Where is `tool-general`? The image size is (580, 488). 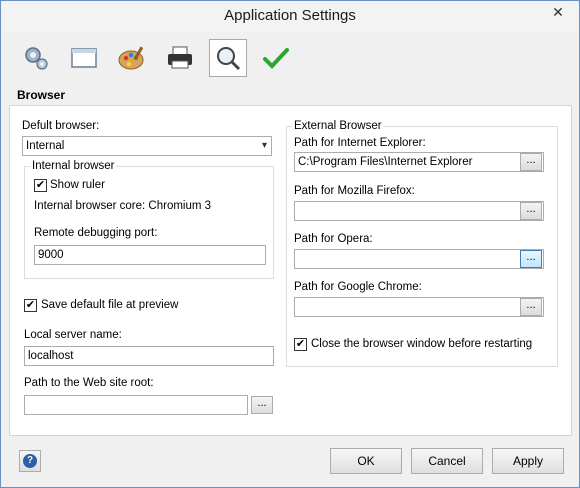 tool-general is located at coordinates (36, 58).